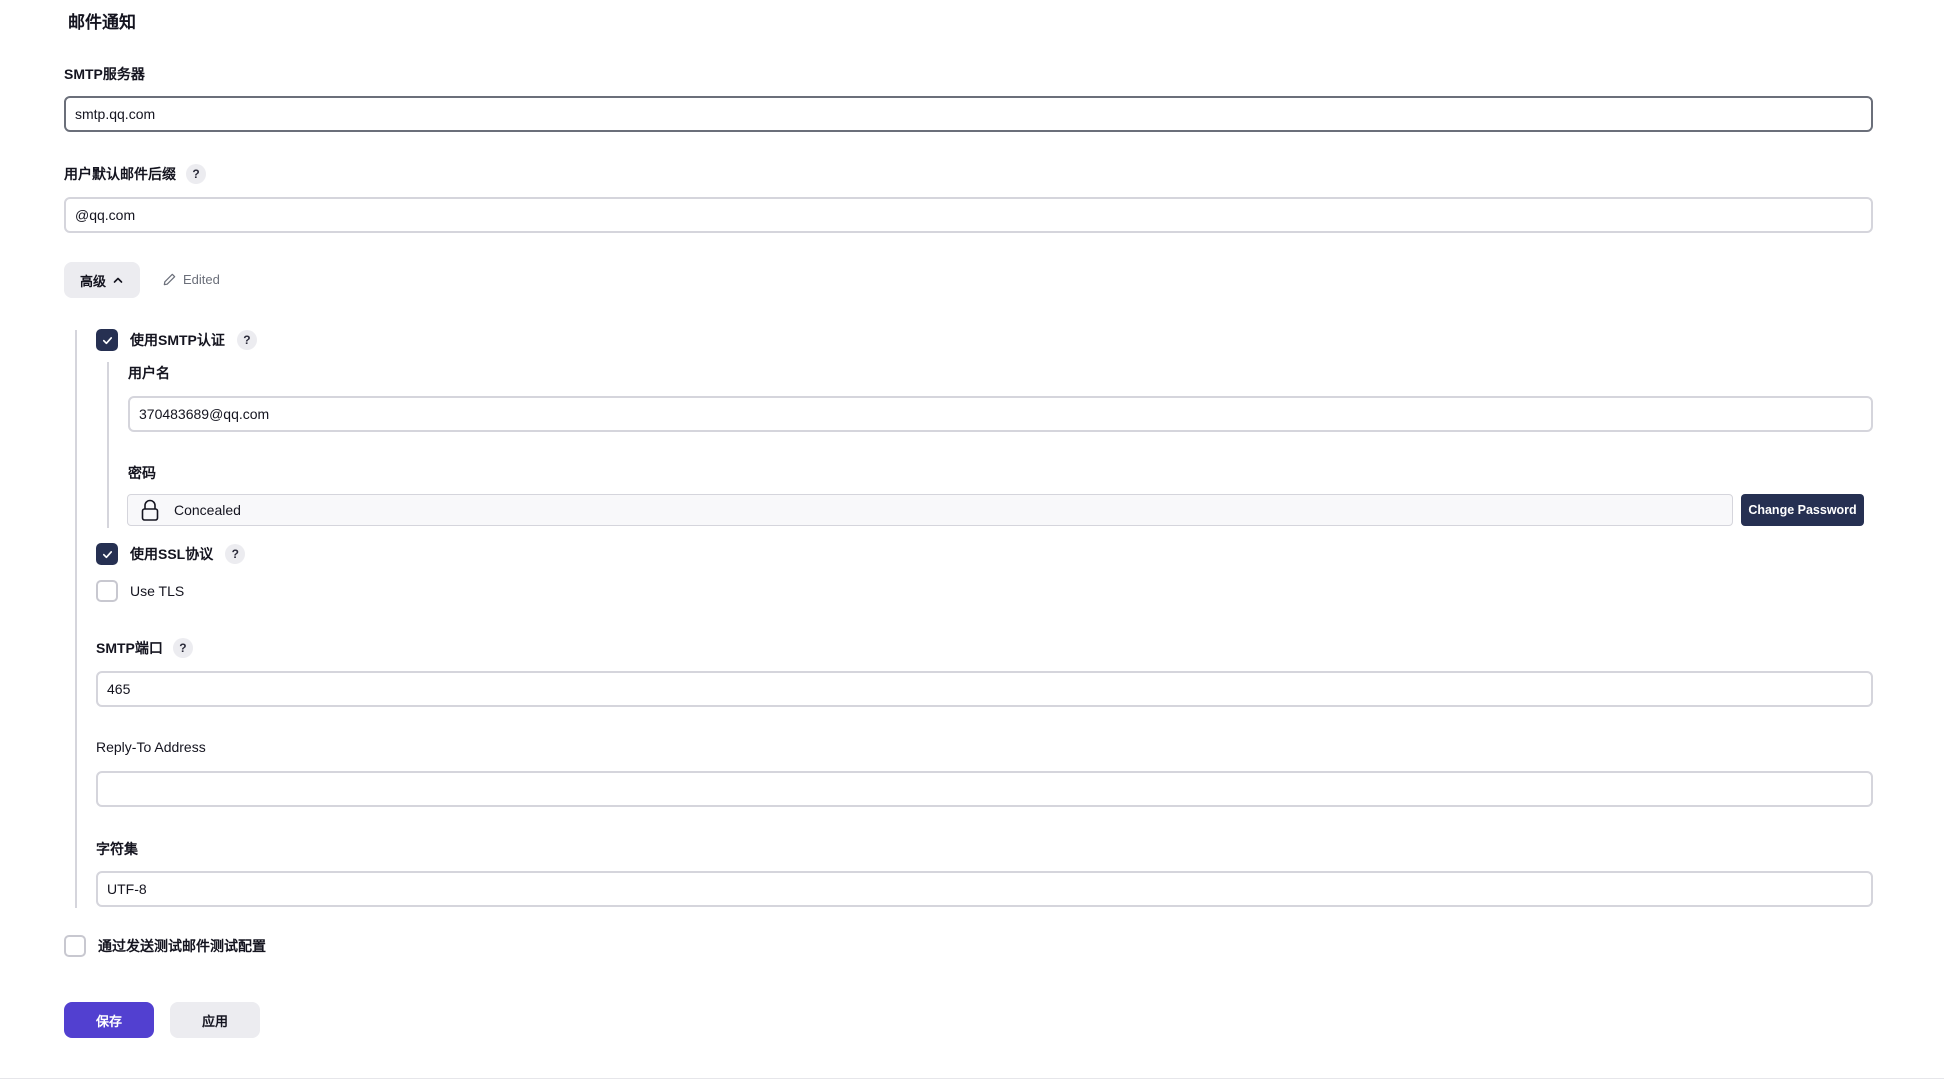 This screenshot has width=1944, height=1080. I want to click on smtp-auth-section-rule, so click(108, 445).